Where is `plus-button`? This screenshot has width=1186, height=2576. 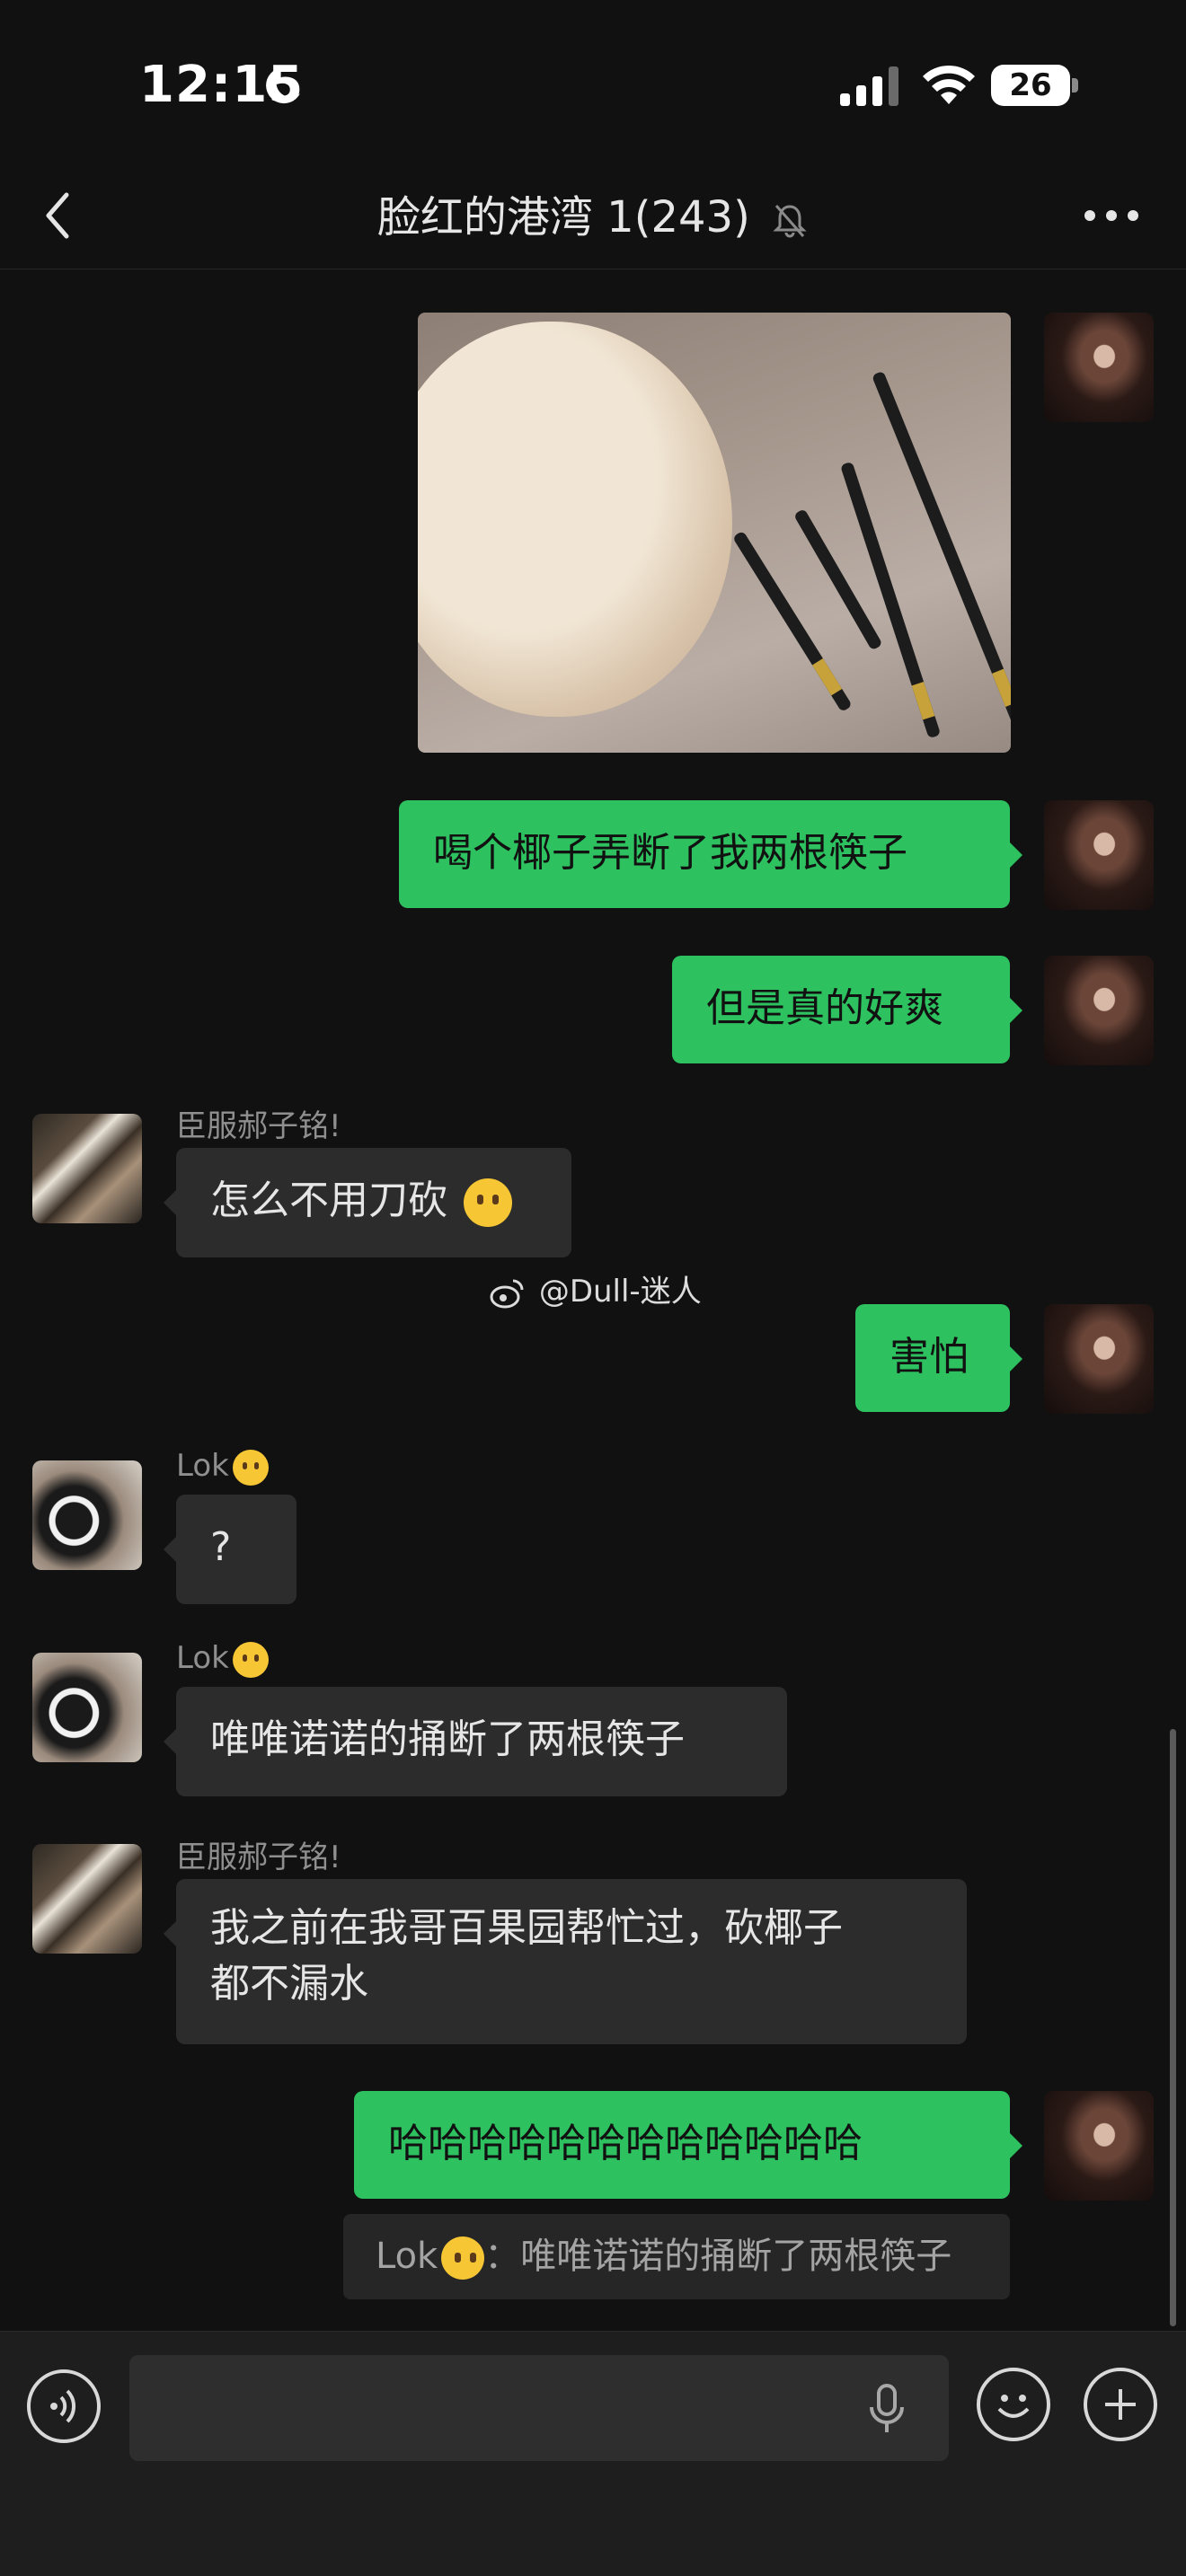 plus-button is located at coordinates (1120, 2404).